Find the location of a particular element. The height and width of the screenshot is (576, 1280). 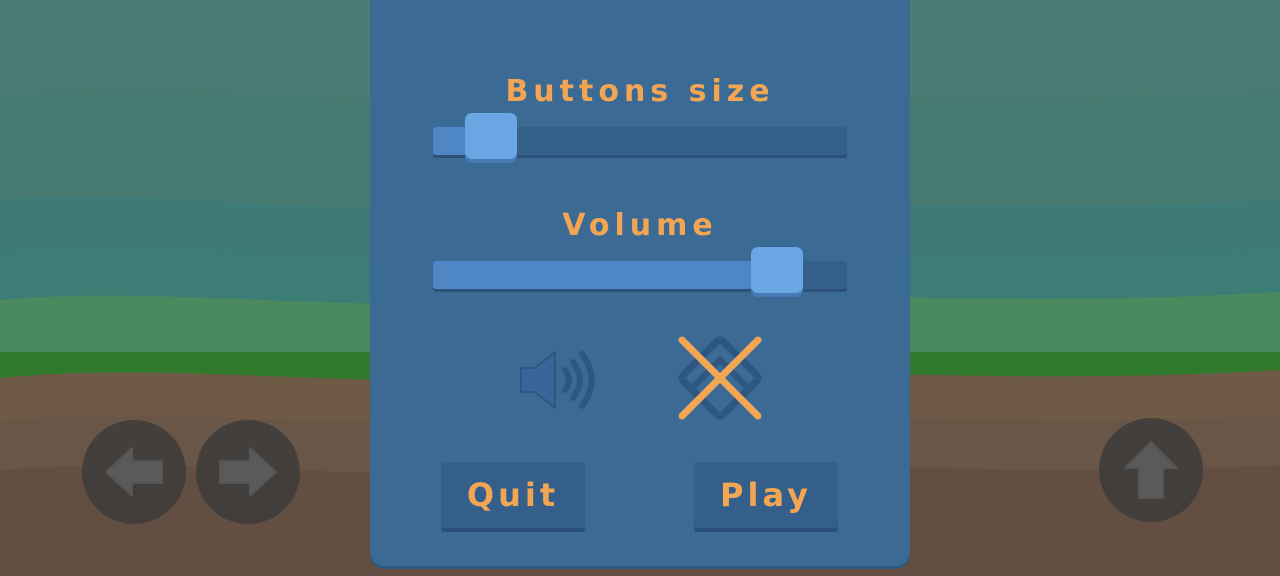

volume-slider is located at coordinates (640, 270).